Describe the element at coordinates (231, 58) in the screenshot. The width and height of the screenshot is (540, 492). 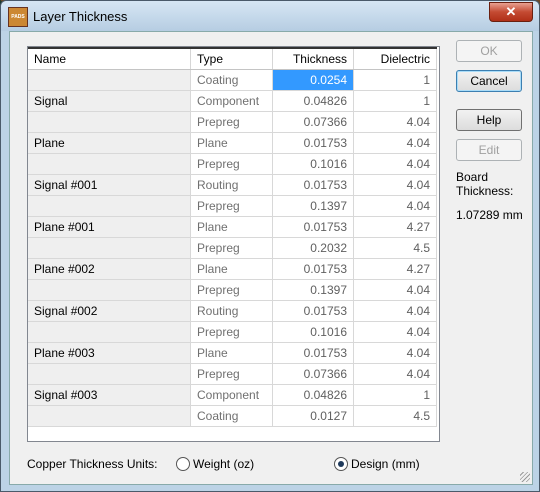
I see `column-header-type: Type` at that location.